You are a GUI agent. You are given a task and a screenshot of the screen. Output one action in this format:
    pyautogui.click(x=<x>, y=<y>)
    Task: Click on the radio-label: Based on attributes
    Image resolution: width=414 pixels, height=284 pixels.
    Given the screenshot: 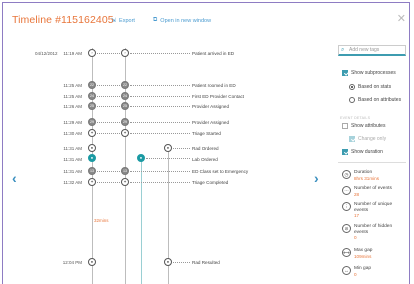 What is the action you would take?
    pyautogui.click(x=380, y=100)
    